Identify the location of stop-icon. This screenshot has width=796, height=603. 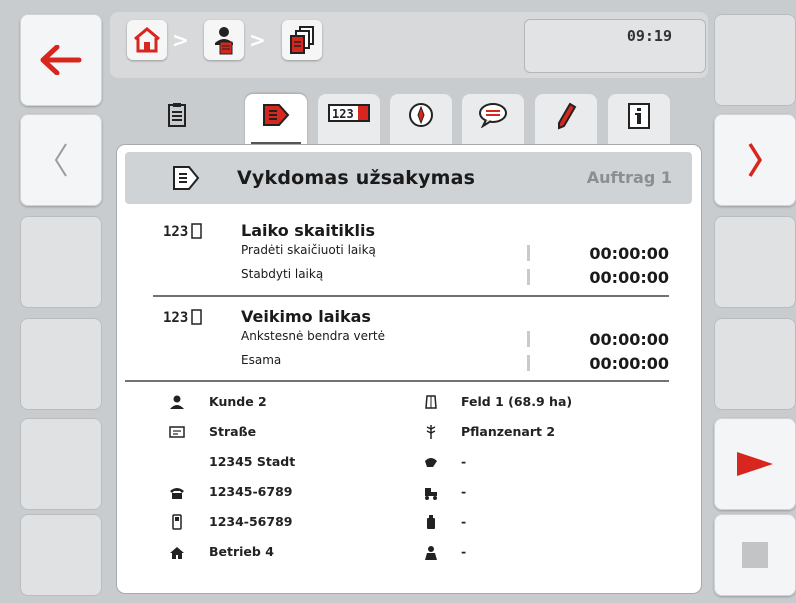
(755, 555).